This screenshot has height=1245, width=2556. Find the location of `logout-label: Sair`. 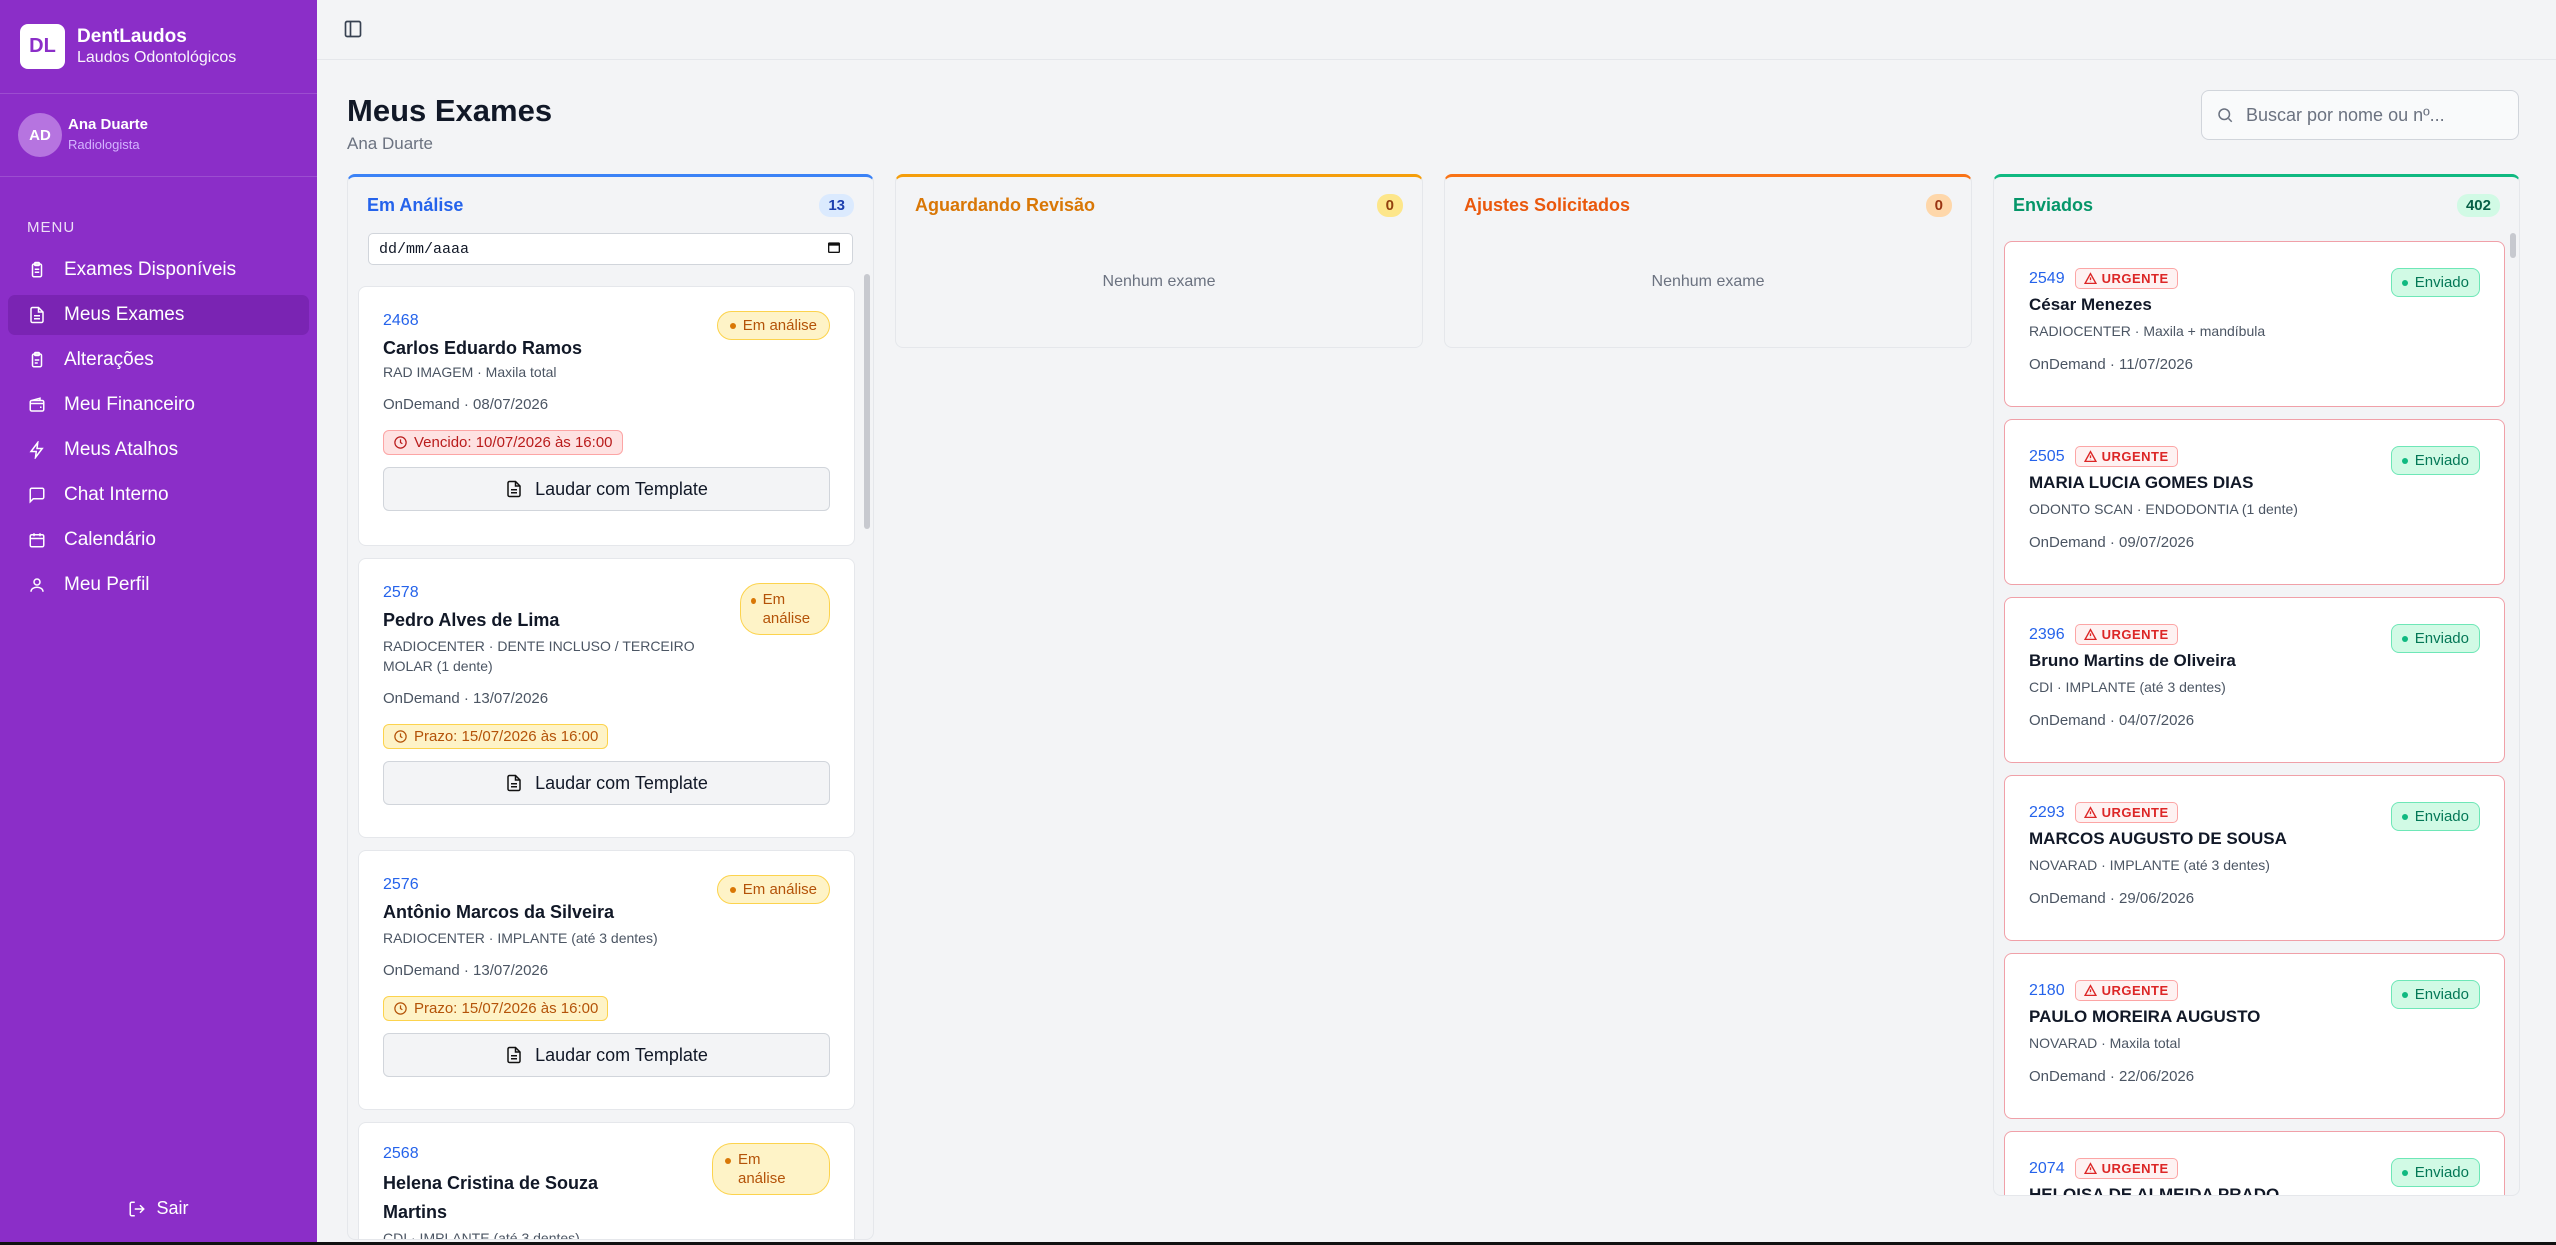

logout-label: Sair is located at coordinates (172, 1208).